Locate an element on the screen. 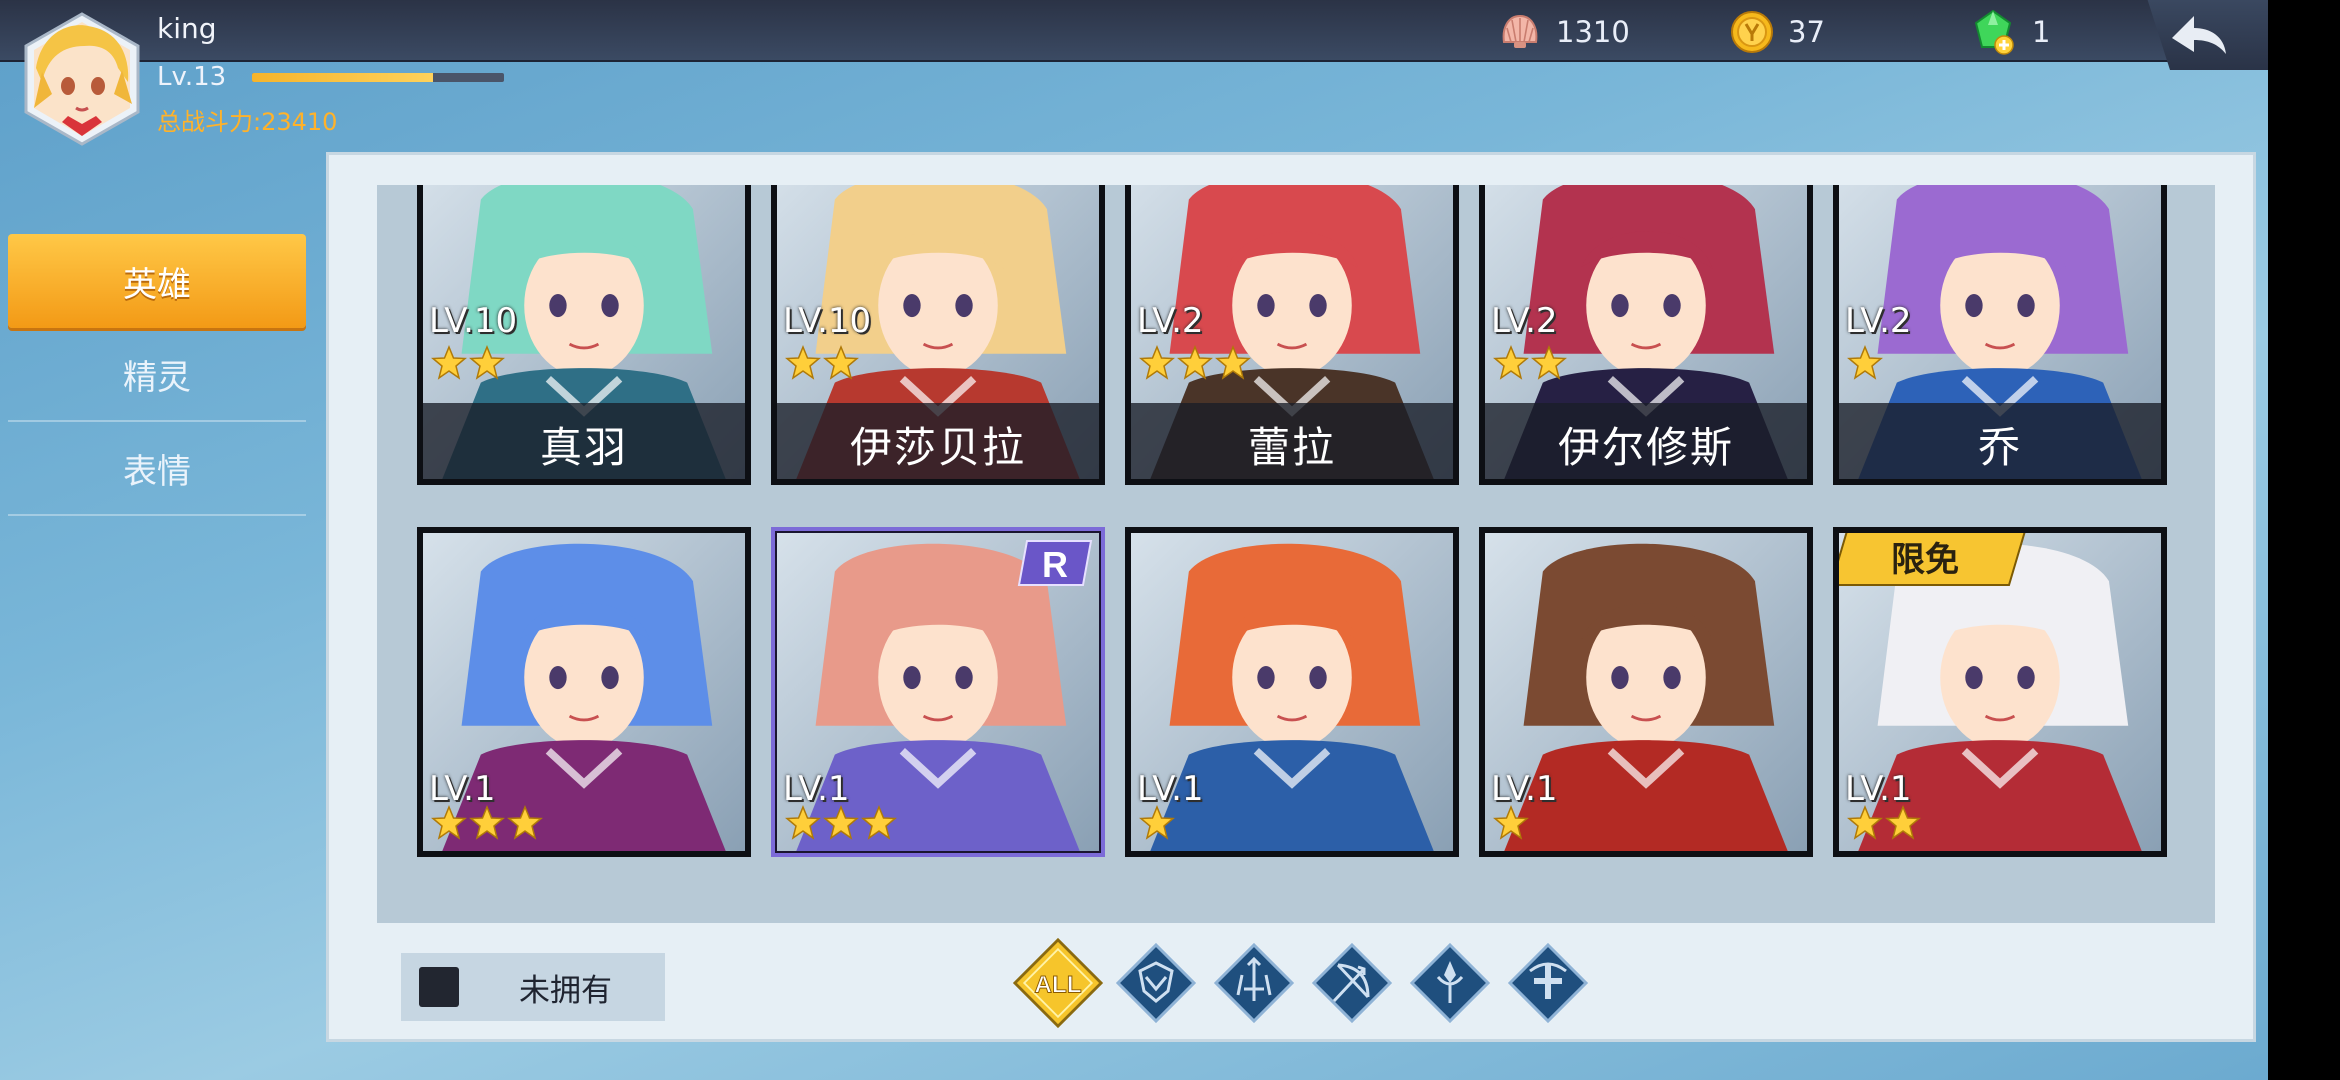  hero-name: 蕾拉 is located at coordinates (1292, 441).